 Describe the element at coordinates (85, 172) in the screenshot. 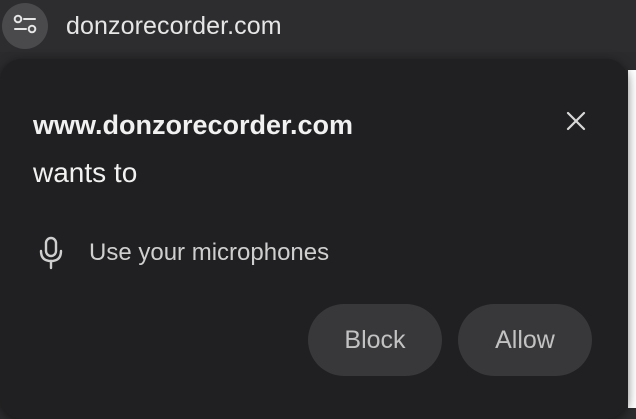

I see `prompt-wants-to: wants to` at that location.